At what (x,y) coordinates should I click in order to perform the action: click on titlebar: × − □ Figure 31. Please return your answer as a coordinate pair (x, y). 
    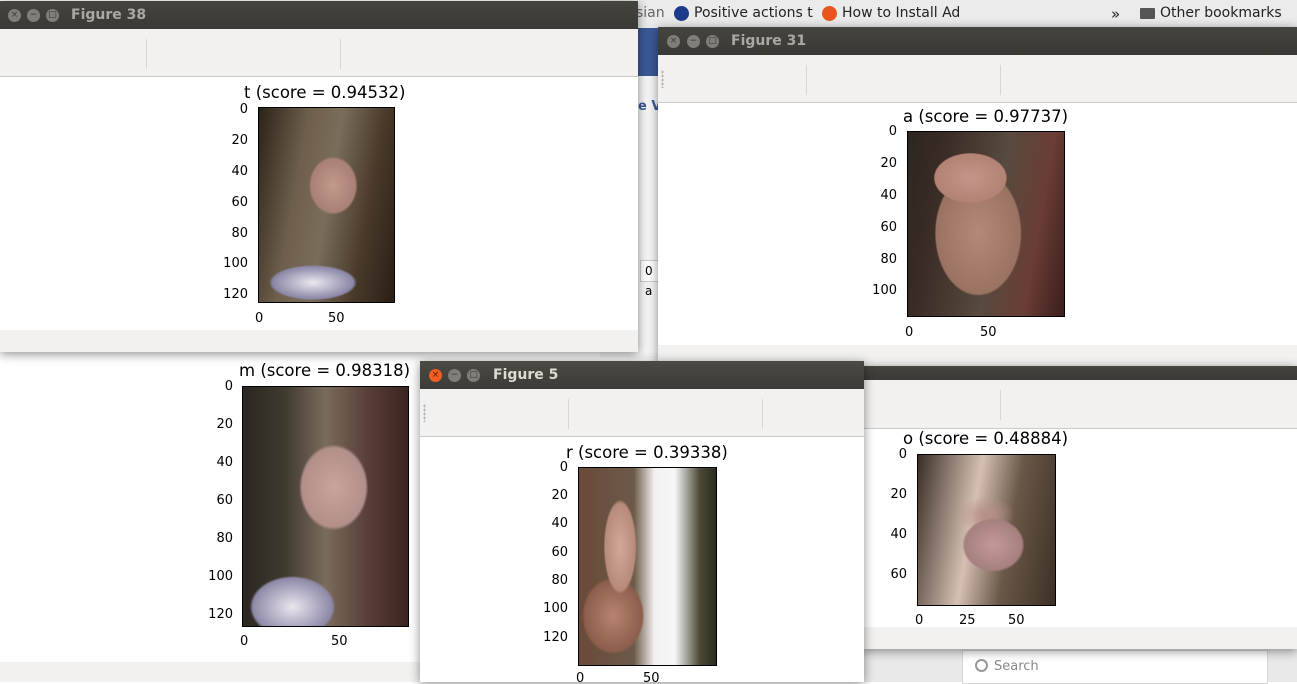
    Looking at the image, I should click on (977, 41).